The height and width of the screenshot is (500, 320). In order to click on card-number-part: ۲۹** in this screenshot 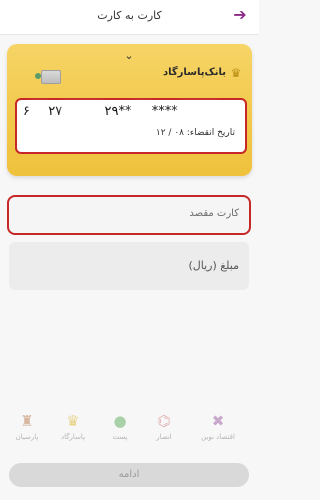, I will do `click(118, 111)`.